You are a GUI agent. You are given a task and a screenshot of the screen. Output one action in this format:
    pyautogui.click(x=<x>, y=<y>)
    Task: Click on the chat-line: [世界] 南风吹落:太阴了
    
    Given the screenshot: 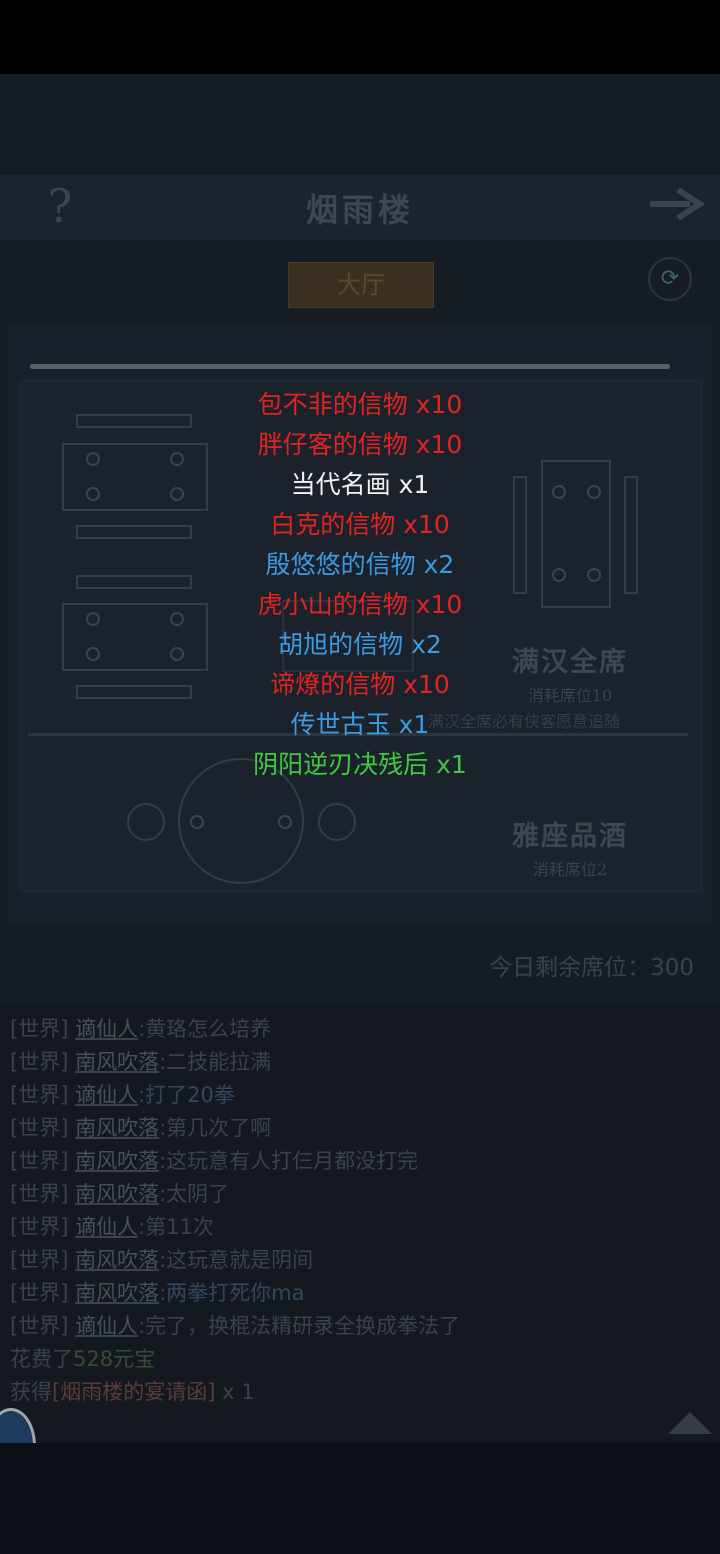 What is the action you would take?
    pyautogui.click(x=119, y=1193)
    